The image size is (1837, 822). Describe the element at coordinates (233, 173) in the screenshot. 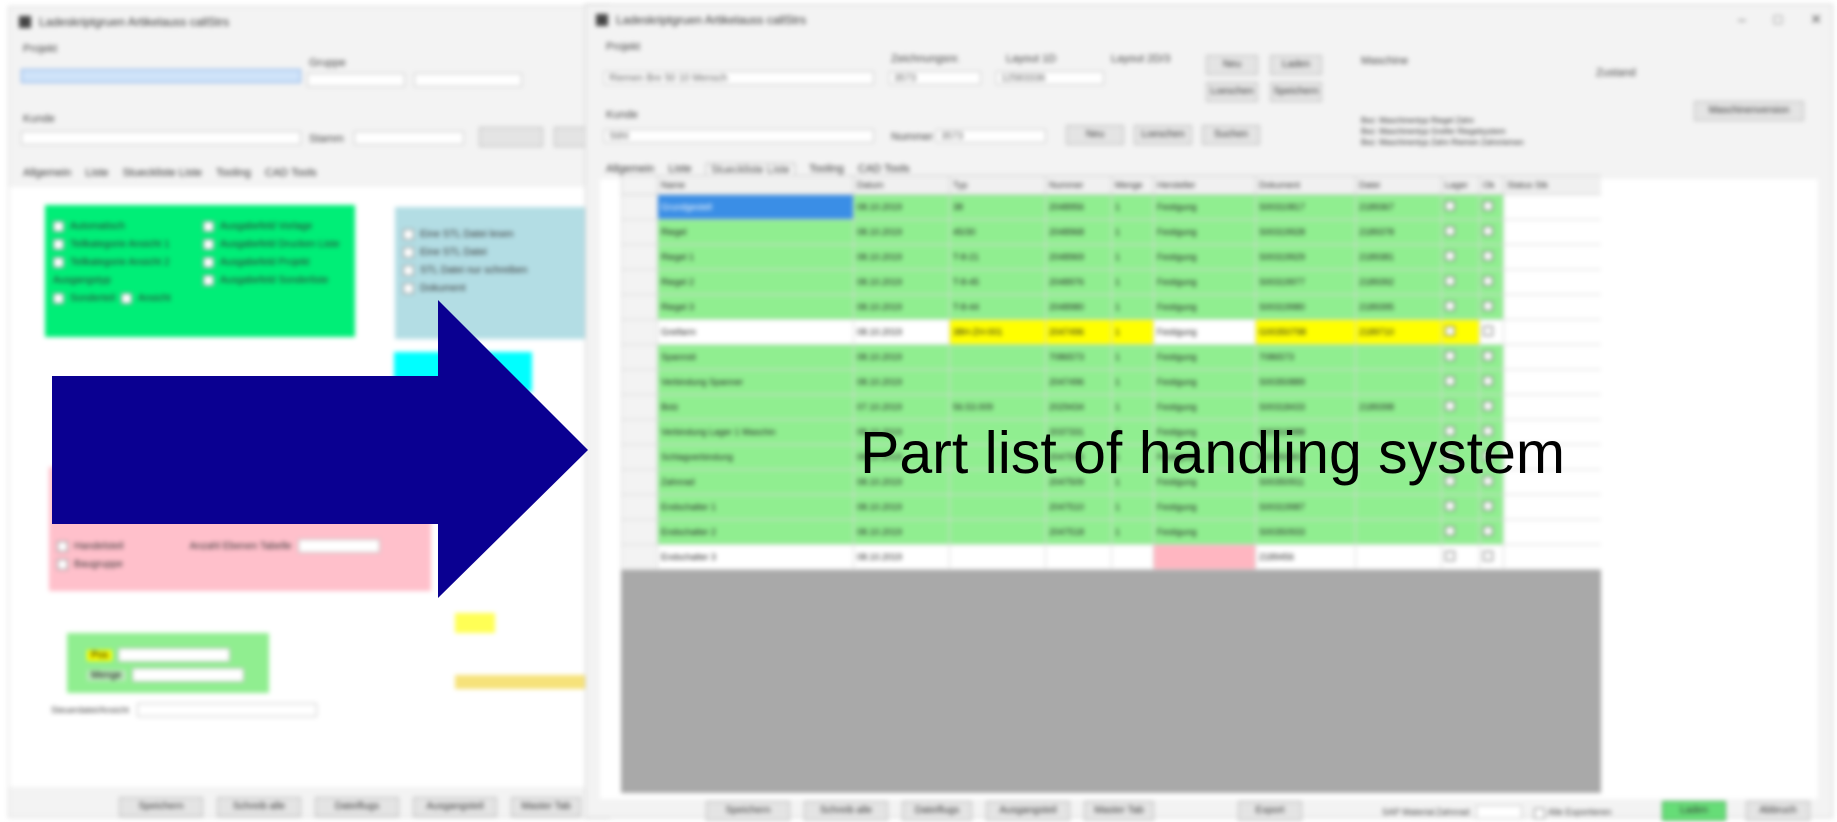

I see `back-tab-3: Tooling` at that location.